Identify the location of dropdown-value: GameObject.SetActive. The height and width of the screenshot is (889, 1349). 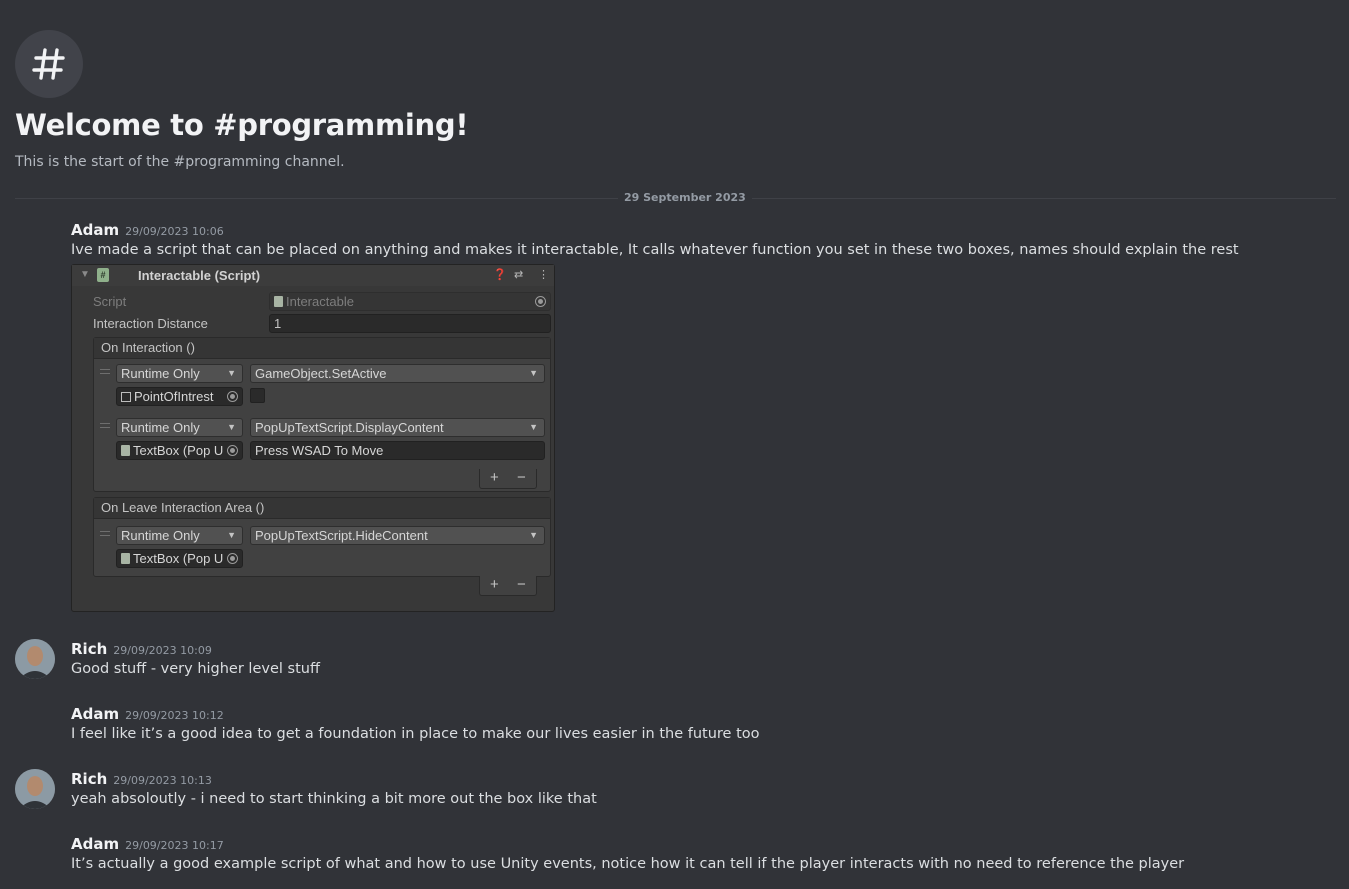
(321, 373).